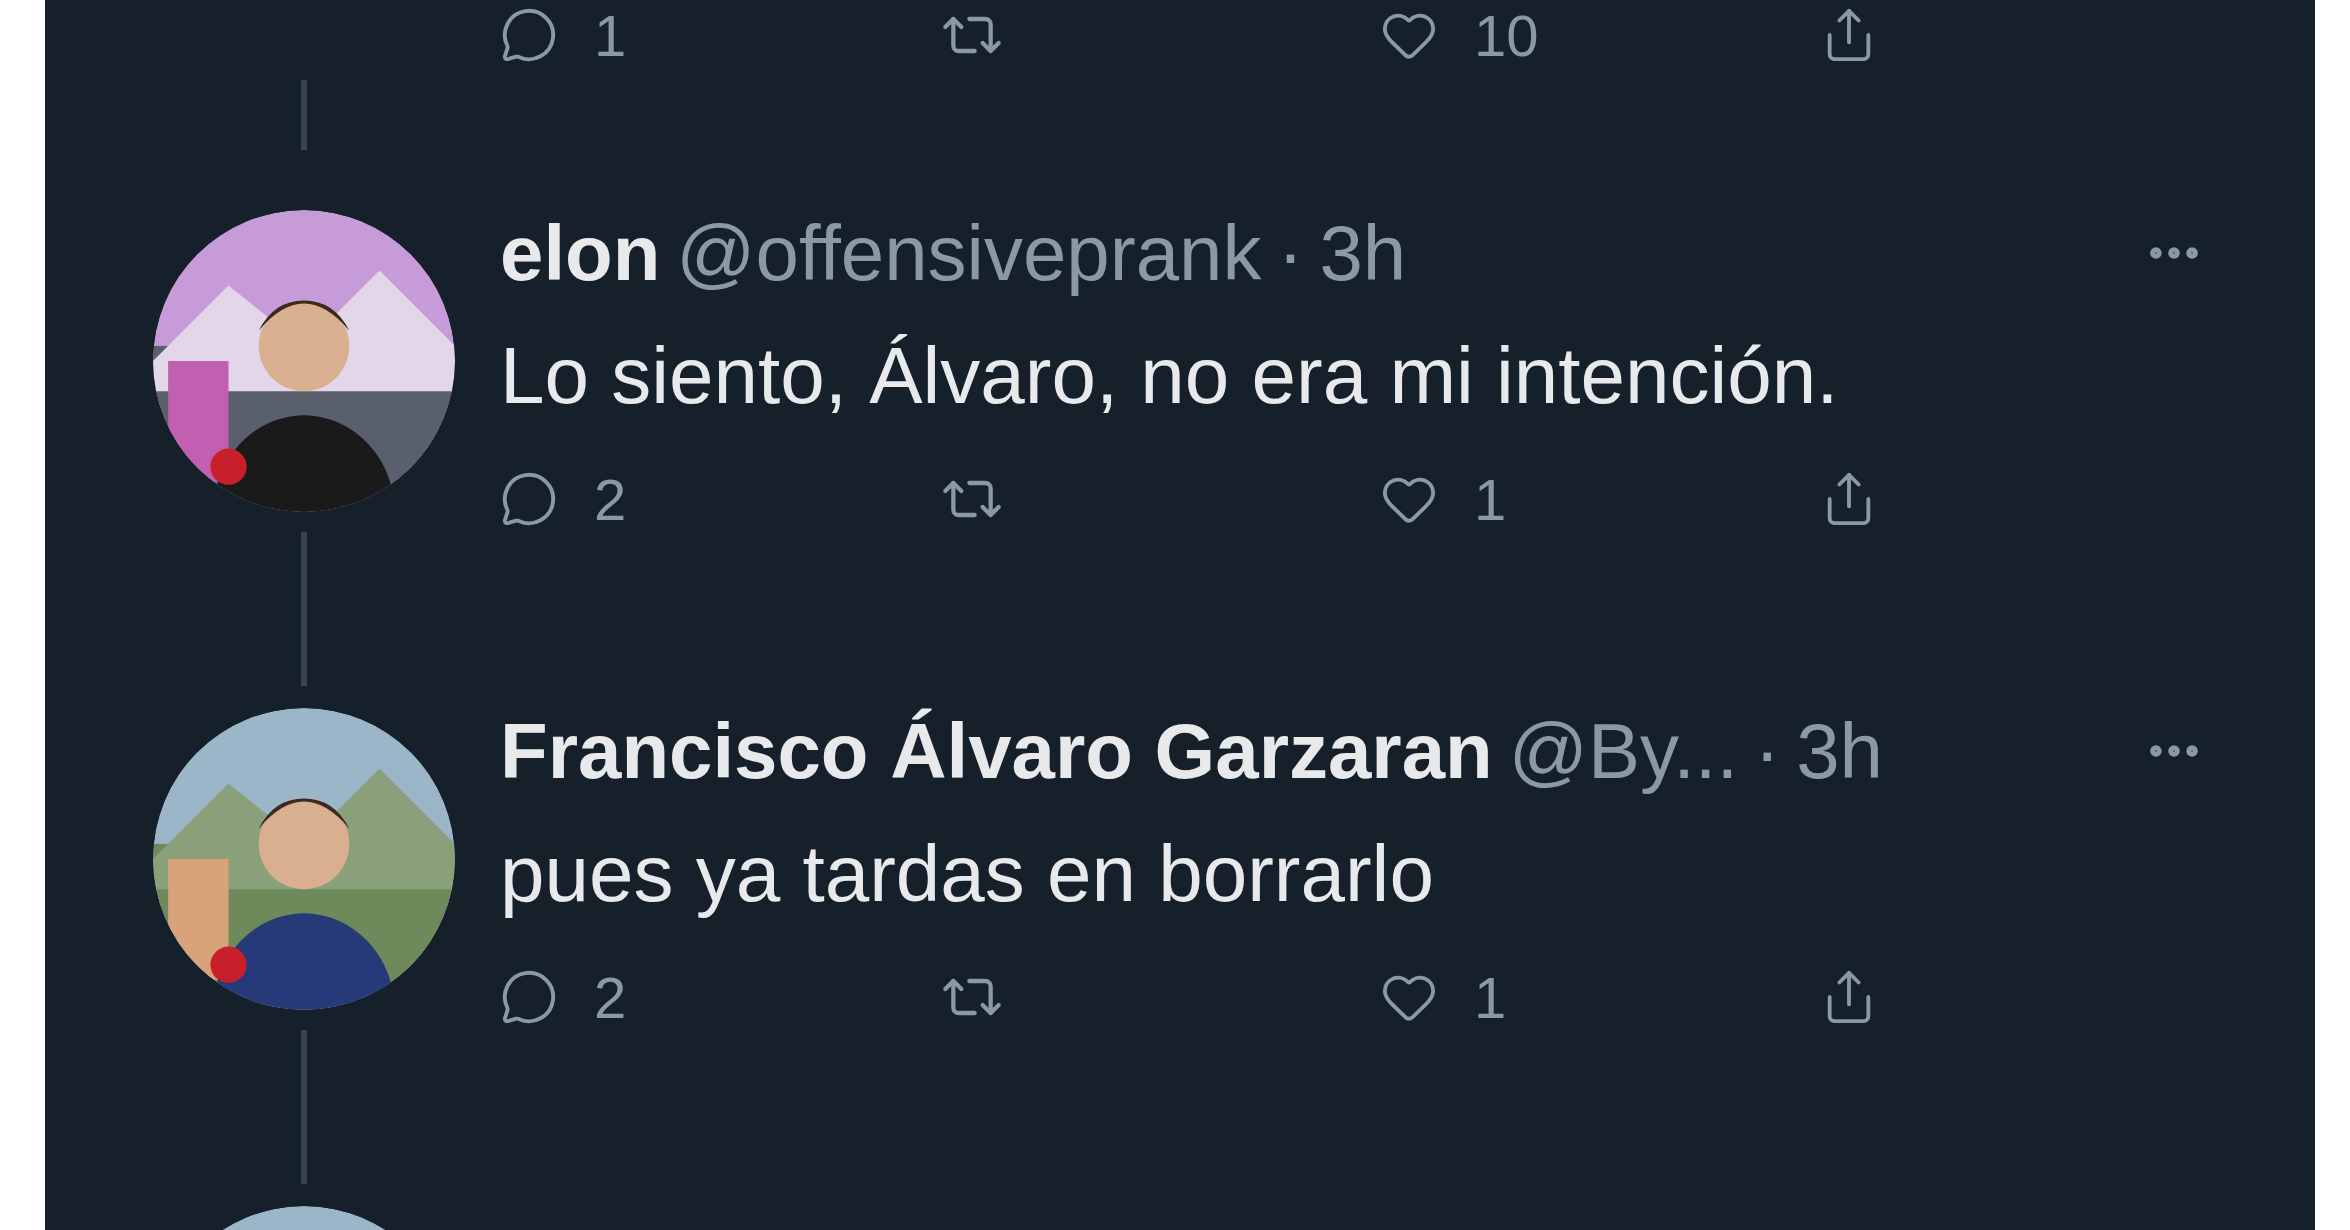 Image resolution: width=2350 pixels, height=1230 pixels. Describe the element at coordinates (610, 35) in the screenshot. I see `reply-count: 1` at that location.